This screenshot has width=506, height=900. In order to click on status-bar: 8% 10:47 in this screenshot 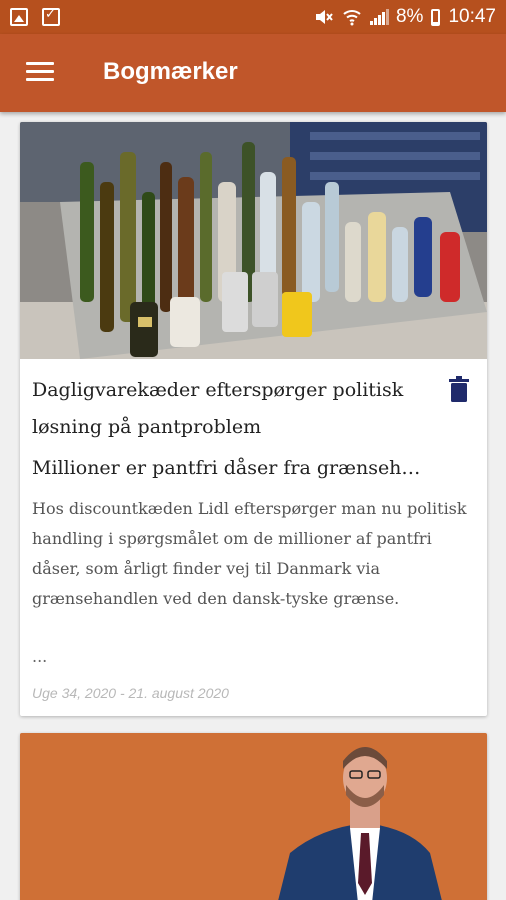, I will do `click(253, 17)`.